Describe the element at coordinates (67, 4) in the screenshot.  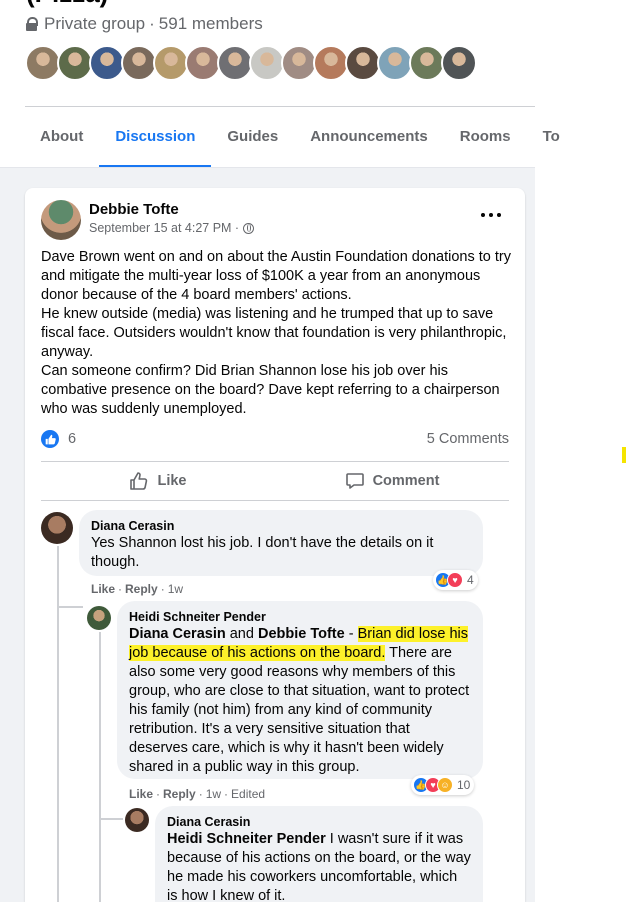
I see `group-title: (Pizza)` at that location.